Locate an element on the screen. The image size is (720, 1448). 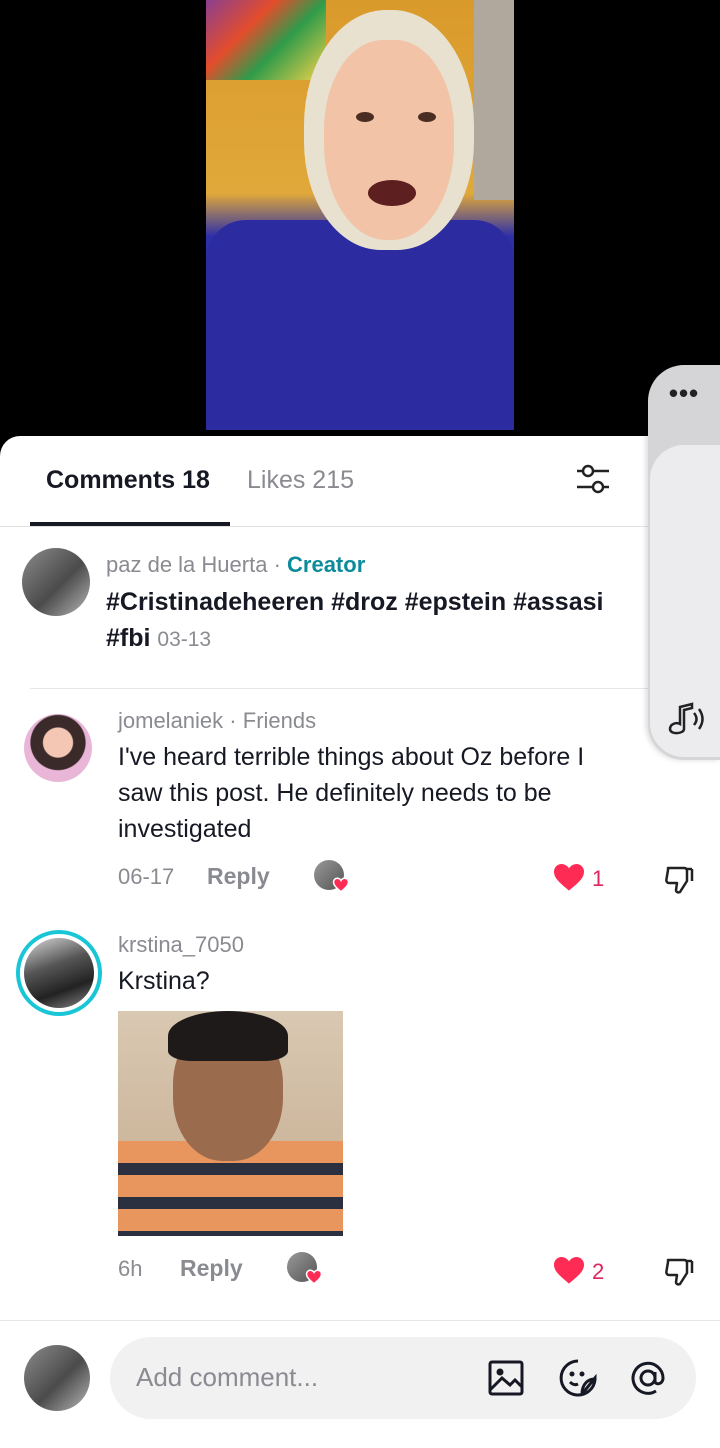
video-person-face is located at coordinates (389, 140).